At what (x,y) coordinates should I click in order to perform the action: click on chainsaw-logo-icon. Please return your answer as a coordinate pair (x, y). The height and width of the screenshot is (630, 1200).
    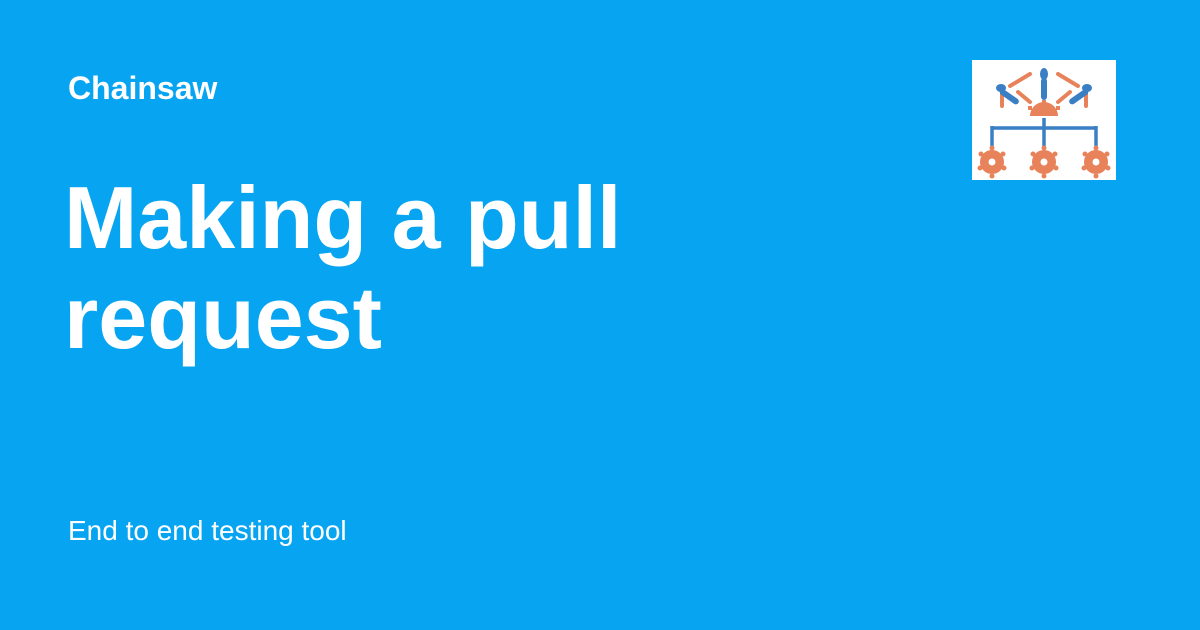
    Looking at the image, I should click on (1044, 120).